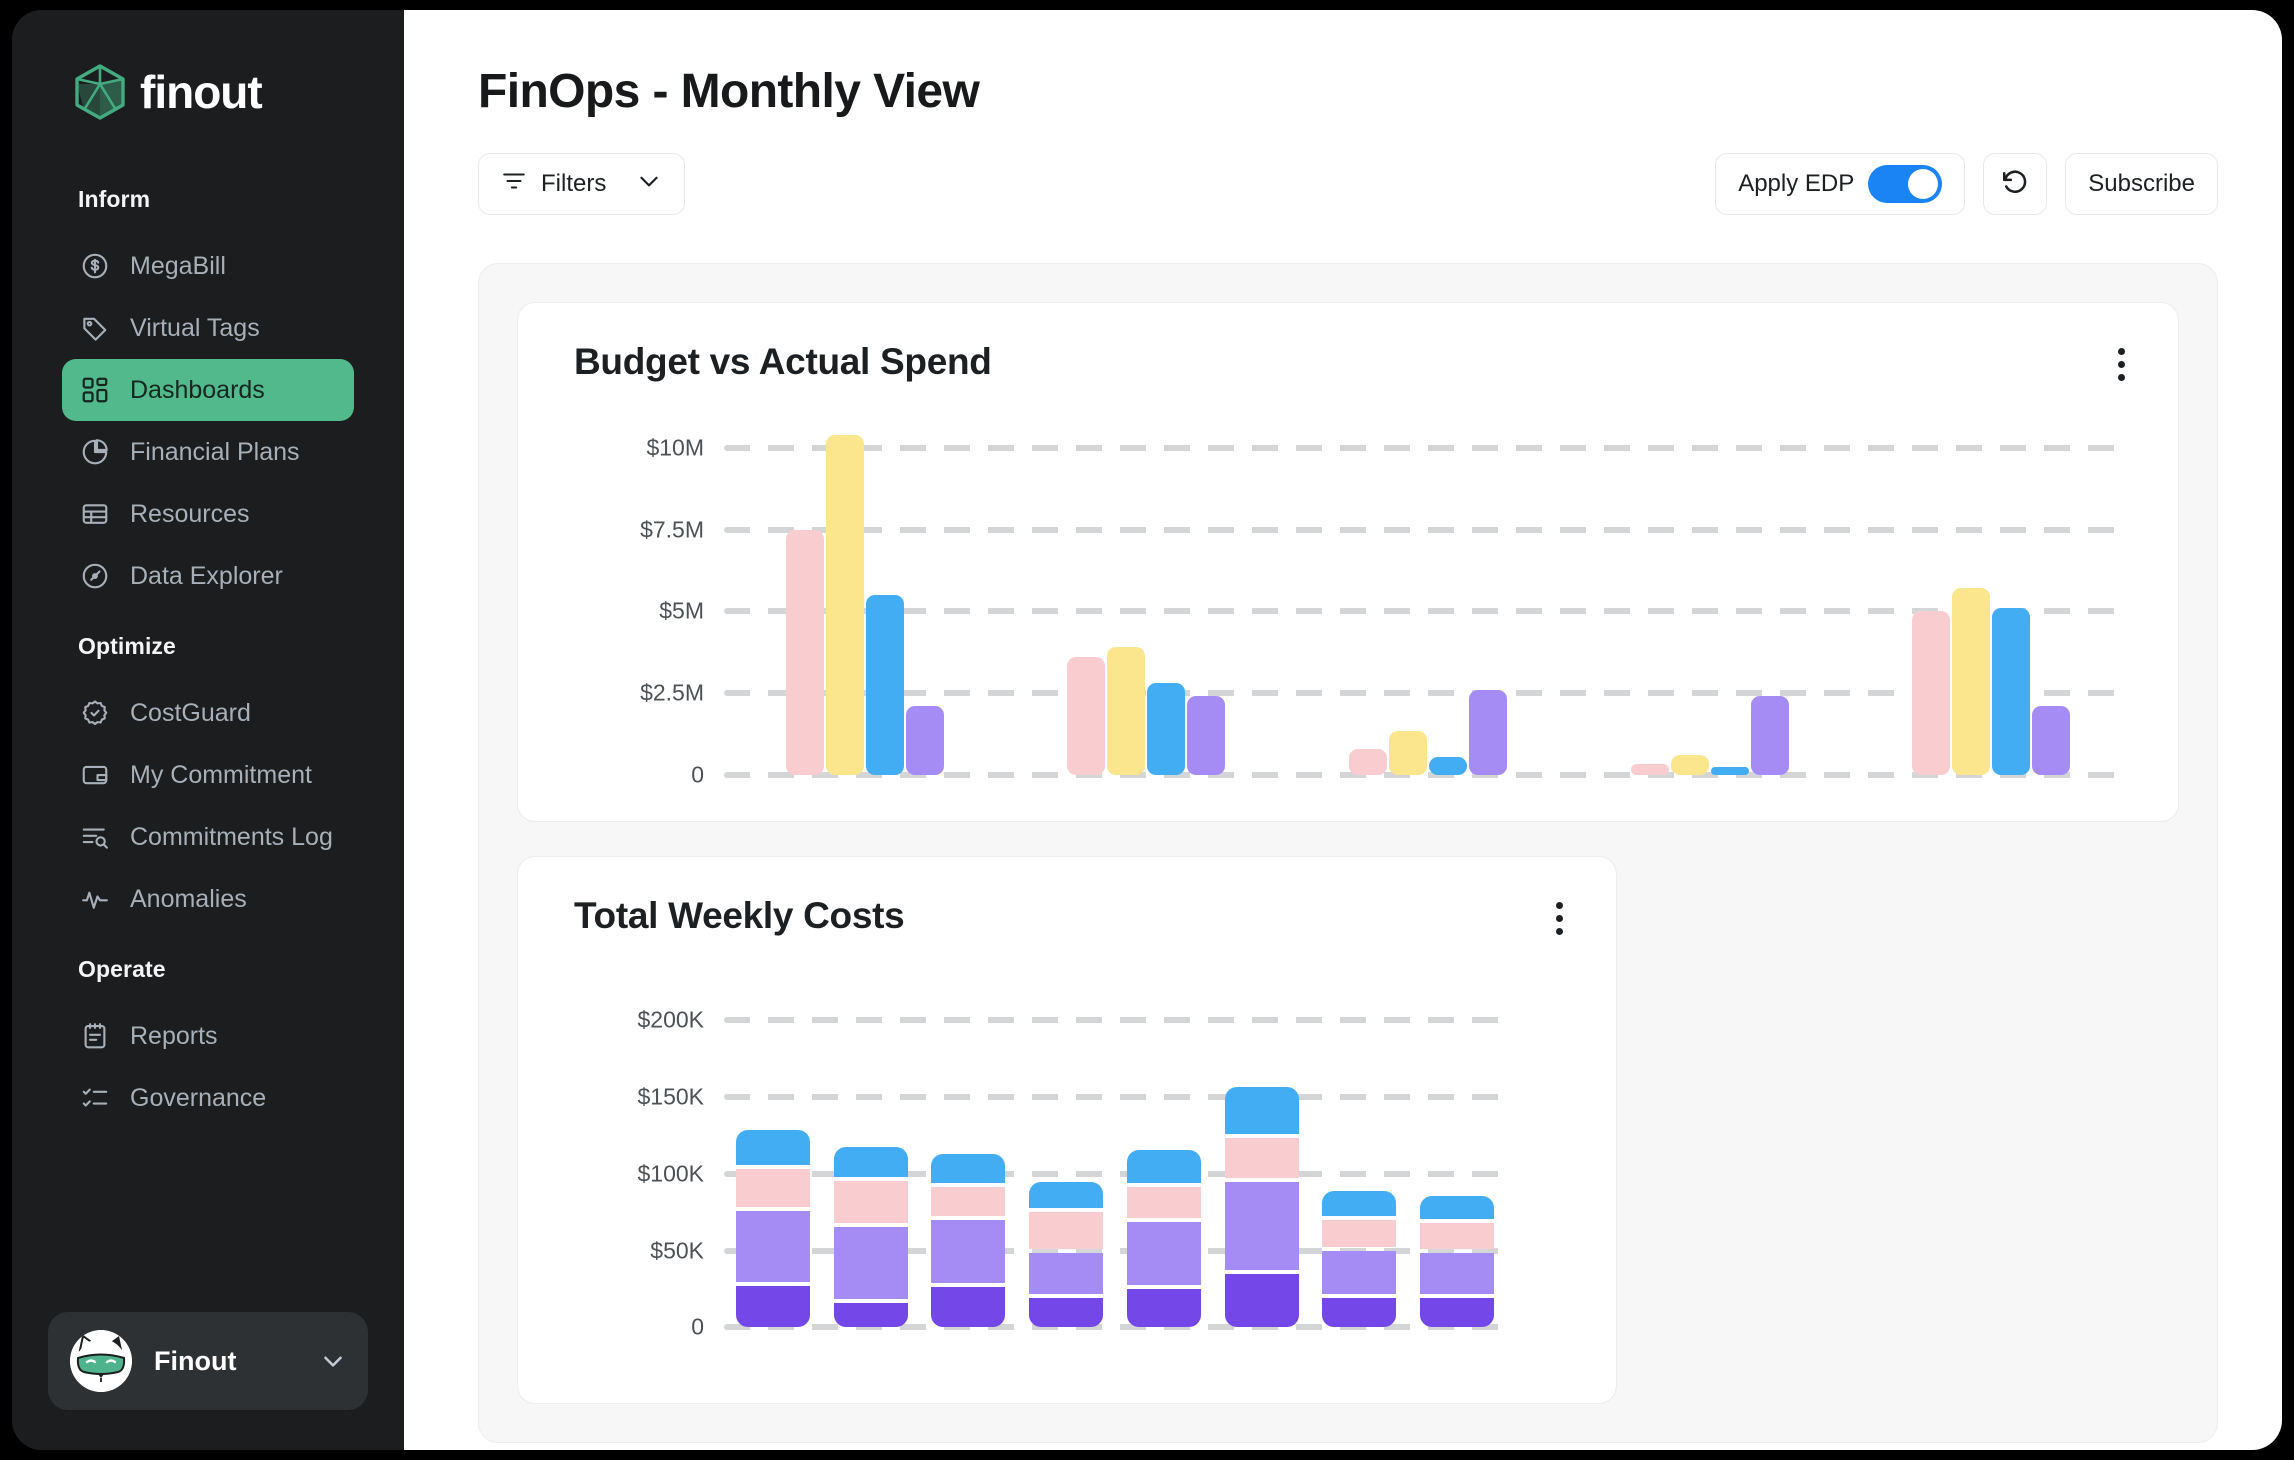 This screenshot has width=2294, height=1460. Describe the element at coordinates (95, 713) in the screenshot. I see `badge-check-icon` at that location.